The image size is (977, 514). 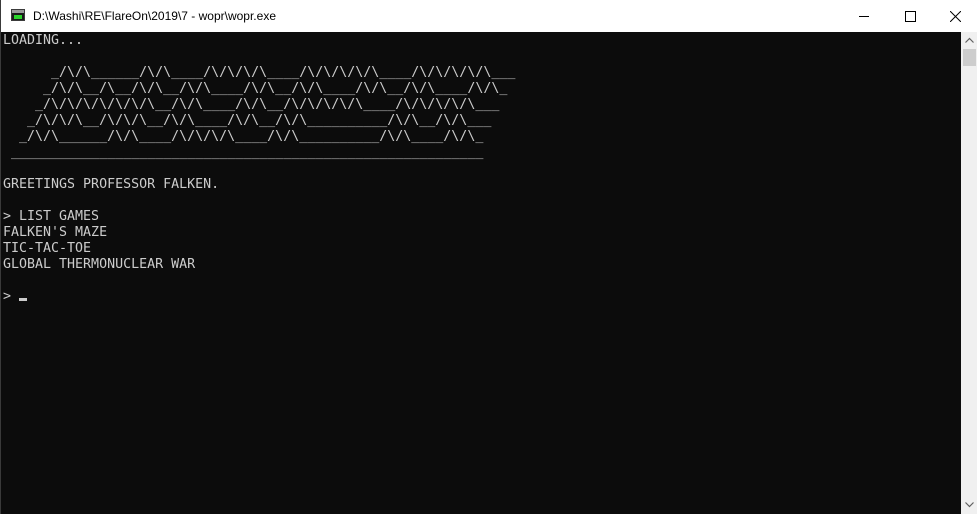 What do you see at coordinates (47, 248) in the screenshot?
I see `console-line: TIC-TAC-TOE` at bounding box center [47, 248].